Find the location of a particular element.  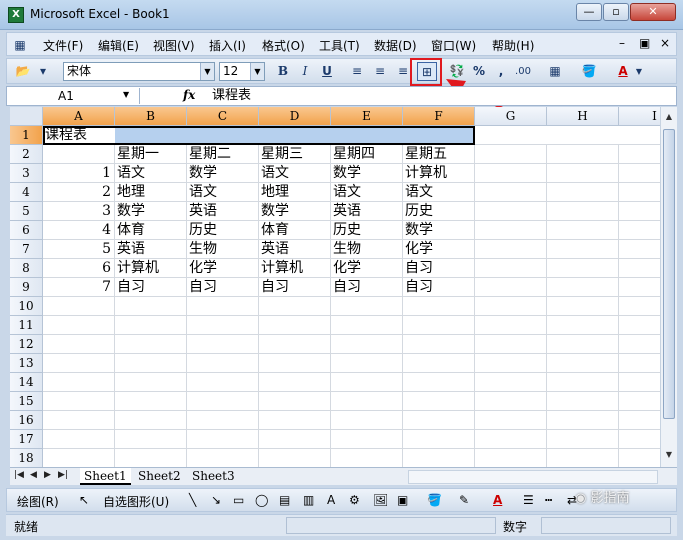

cell-f12 is located at coordinates (439, 344).